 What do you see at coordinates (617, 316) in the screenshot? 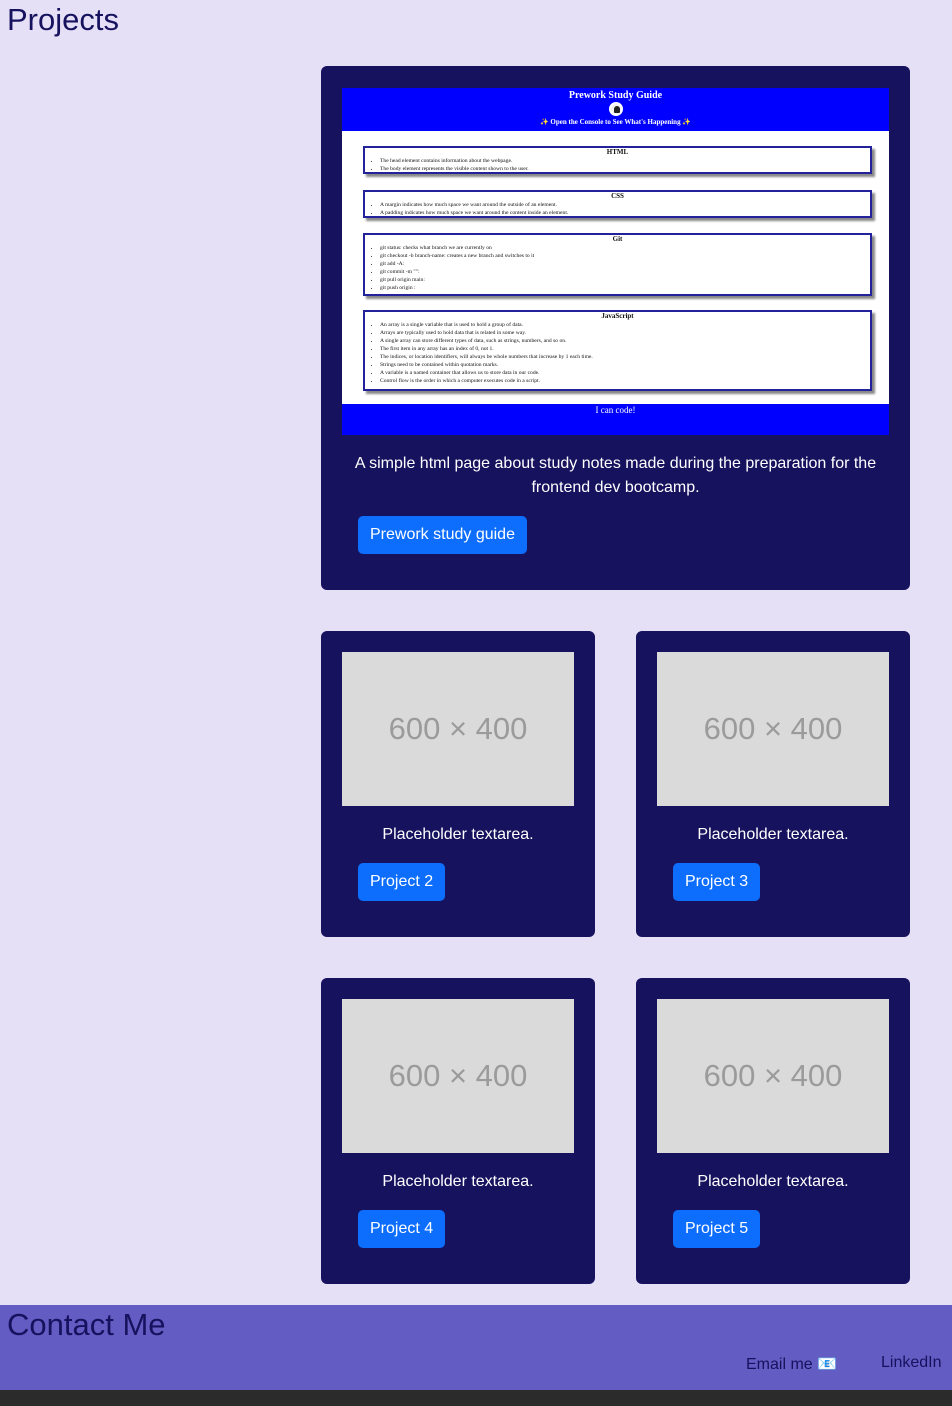
I see `section-heading: JavaScript` at bounding box center [617, 316].